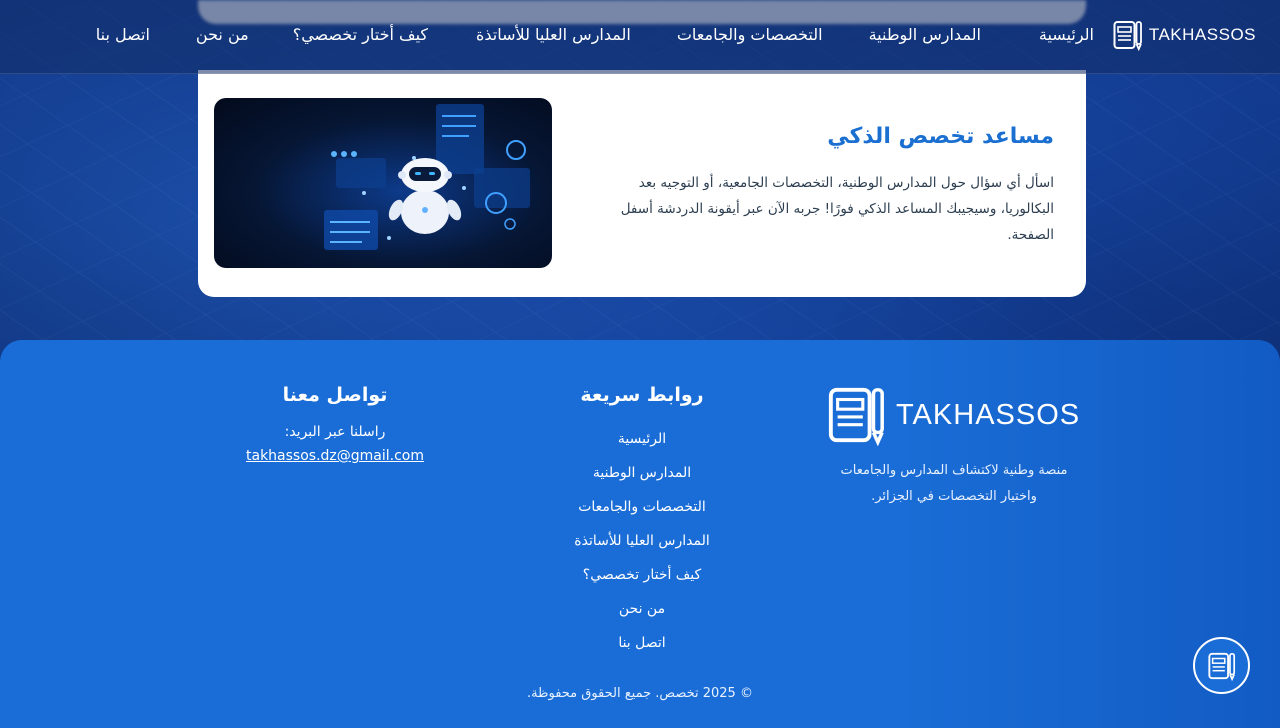 The height and width of the screenshot is (728, 1280). What do you see at coordinates (954, 470) in the screenshot?
I see `footer-description-line1: منصة وطنية لاكتشاف المدارس والجامعات` at bounding box center [954, 470].